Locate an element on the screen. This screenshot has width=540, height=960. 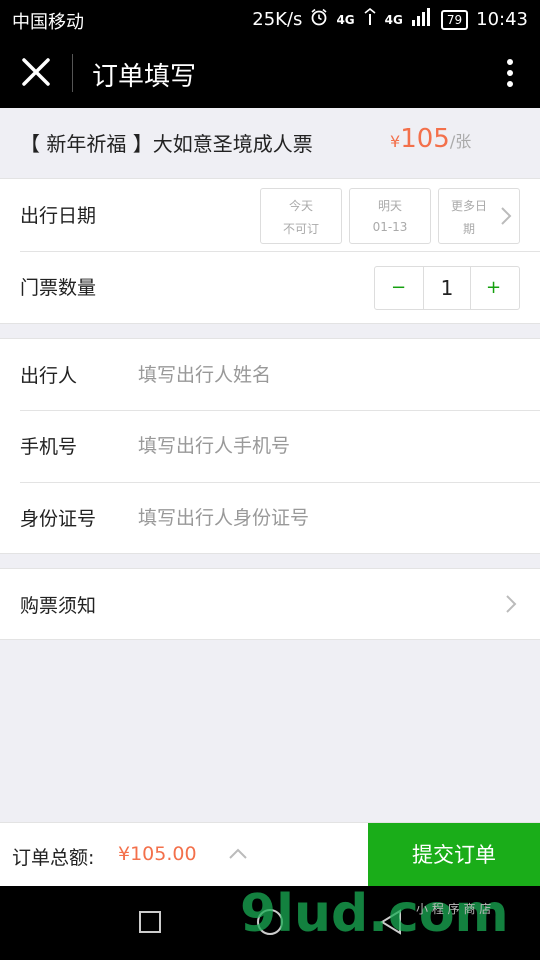
date-option-day: 明天 is located at coordinates (389, 206).